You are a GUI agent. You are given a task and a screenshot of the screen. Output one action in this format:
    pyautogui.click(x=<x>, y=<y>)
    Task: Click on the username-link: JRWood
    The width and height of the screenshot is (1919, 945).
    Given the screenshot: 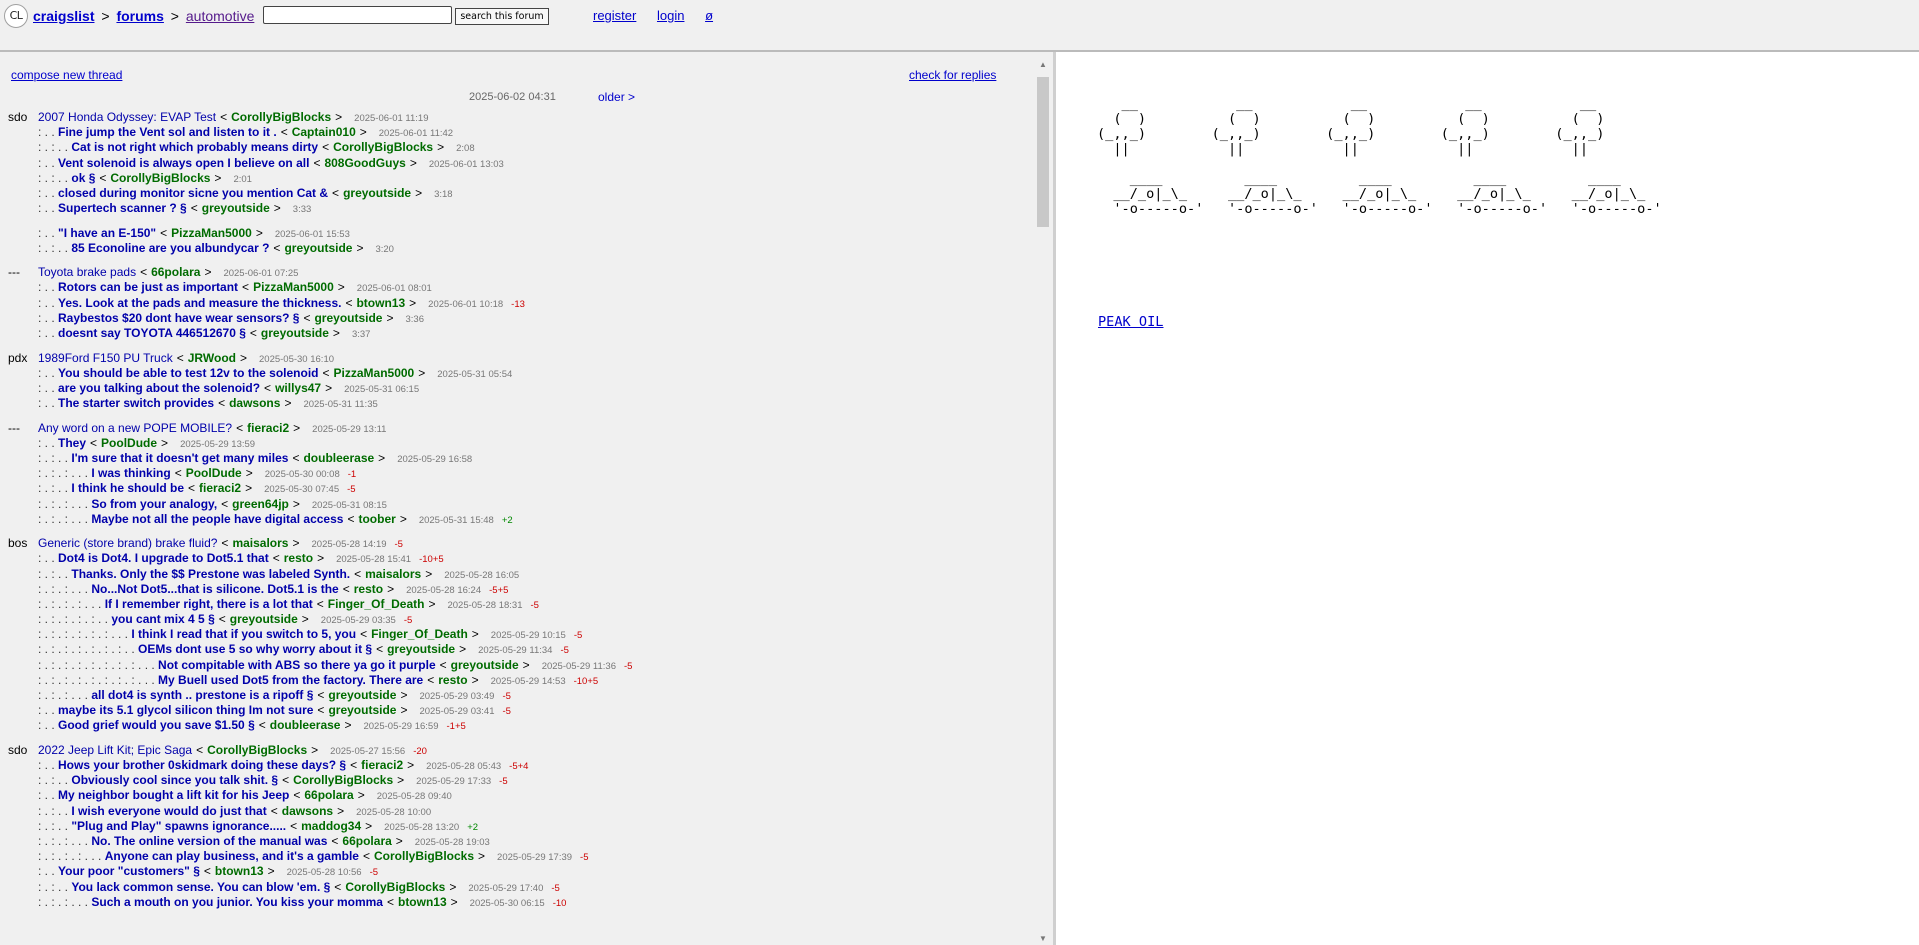 What is the action you would take?
    pyautogui.click(x=212, y=358)
    